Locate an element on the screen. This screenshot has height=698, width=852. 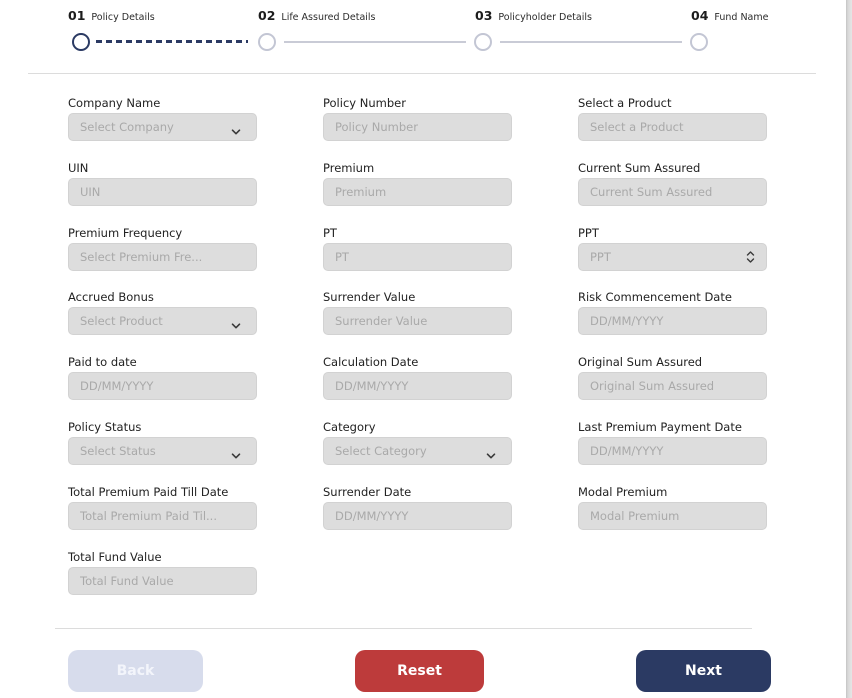
field-category: Category Select Category is located at coordinates (417, 442).